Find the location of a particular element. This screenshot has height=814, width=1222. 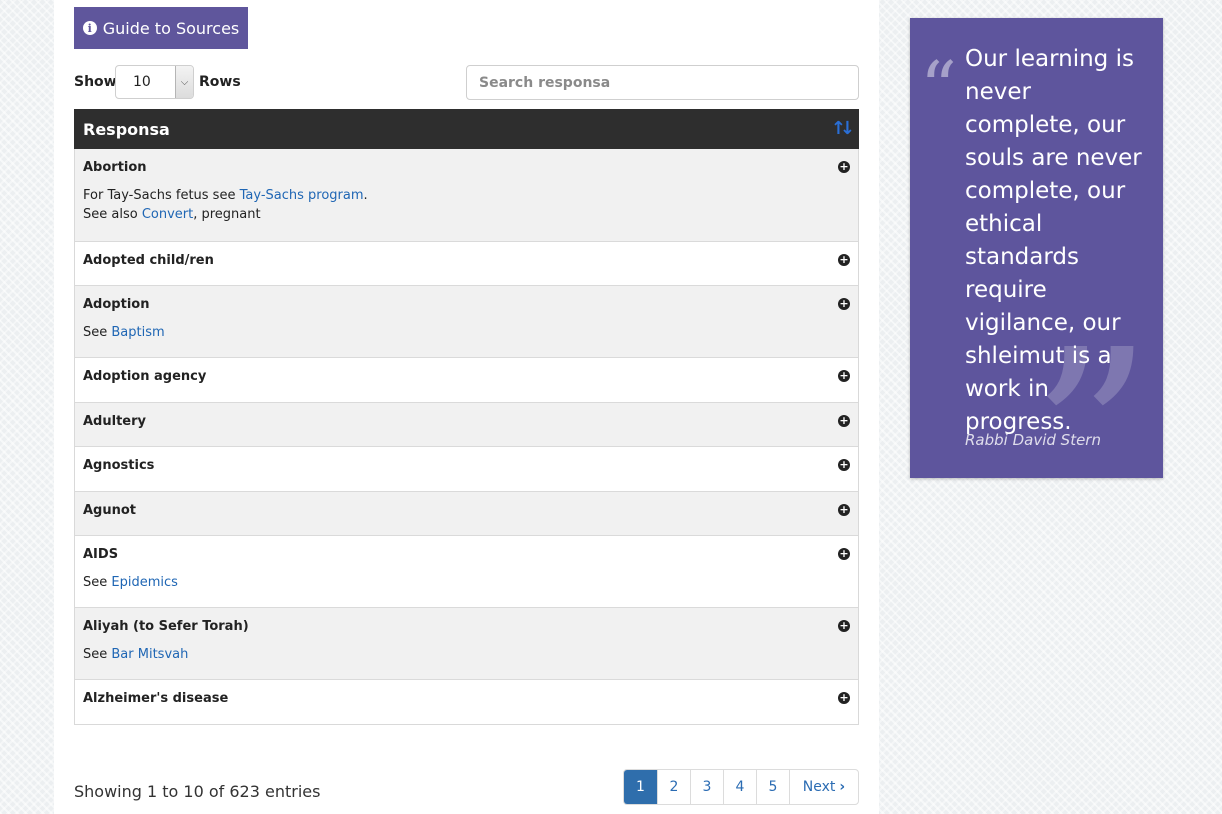

cross-reference-link: Baptism is located at coordinates (137, 332).